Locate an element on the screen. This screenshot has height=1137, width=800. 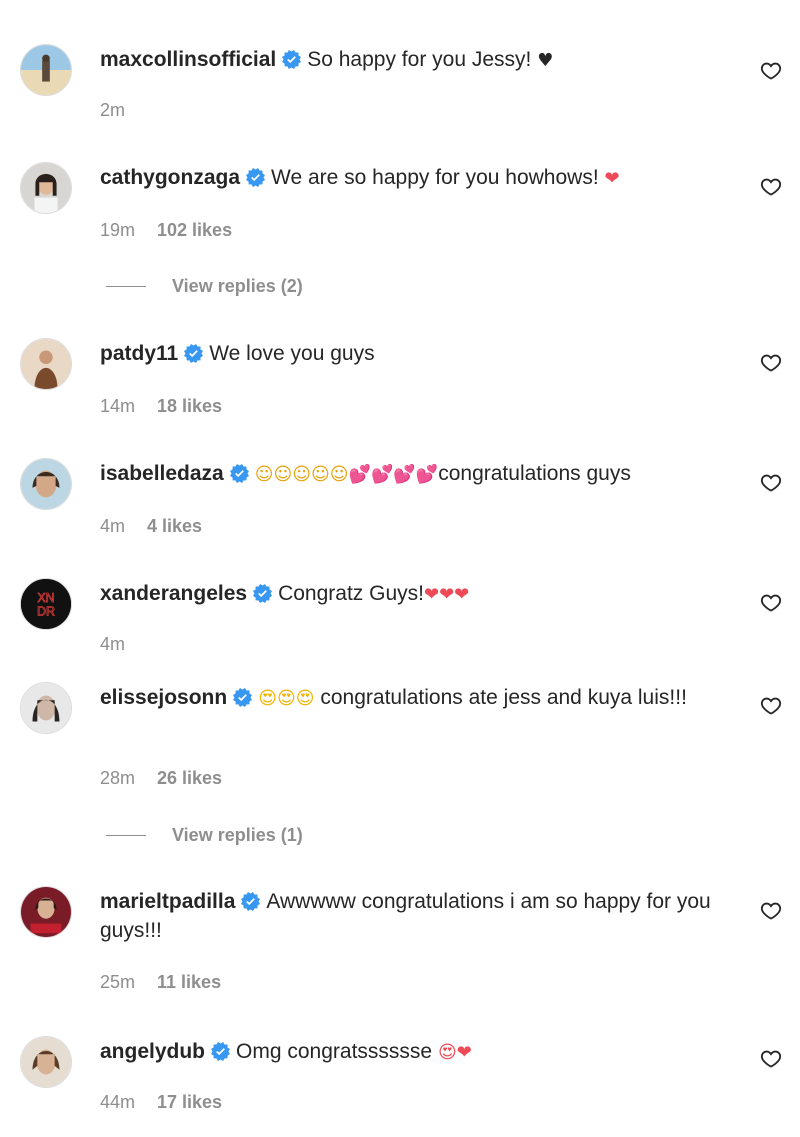
comment-meta: 28m 26 likes is located at coordinates (161, 778).